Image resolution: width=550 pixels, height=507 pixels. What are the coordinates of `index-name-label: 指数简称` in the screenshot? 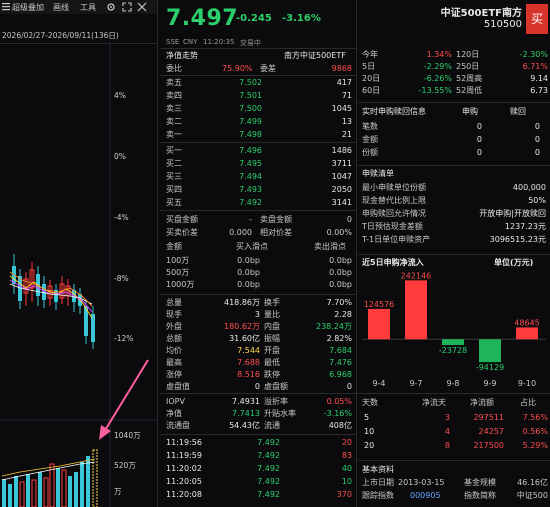 It's located at (480, 495).